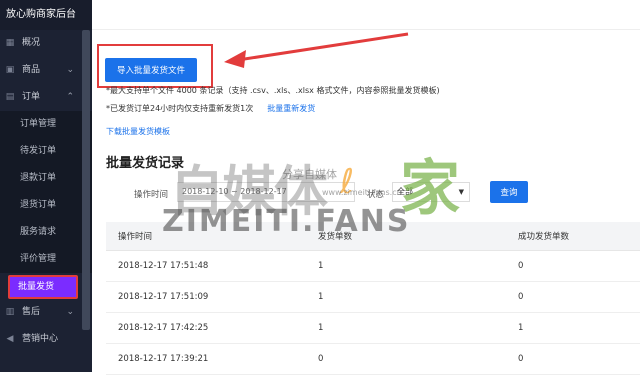 The width and height of the screenshot is (640, 375). What do you see at coordinates (46, 232) in the screenshot?
I see `sidebar-sub-service: 服务请求` at bounding box center [46, 232].